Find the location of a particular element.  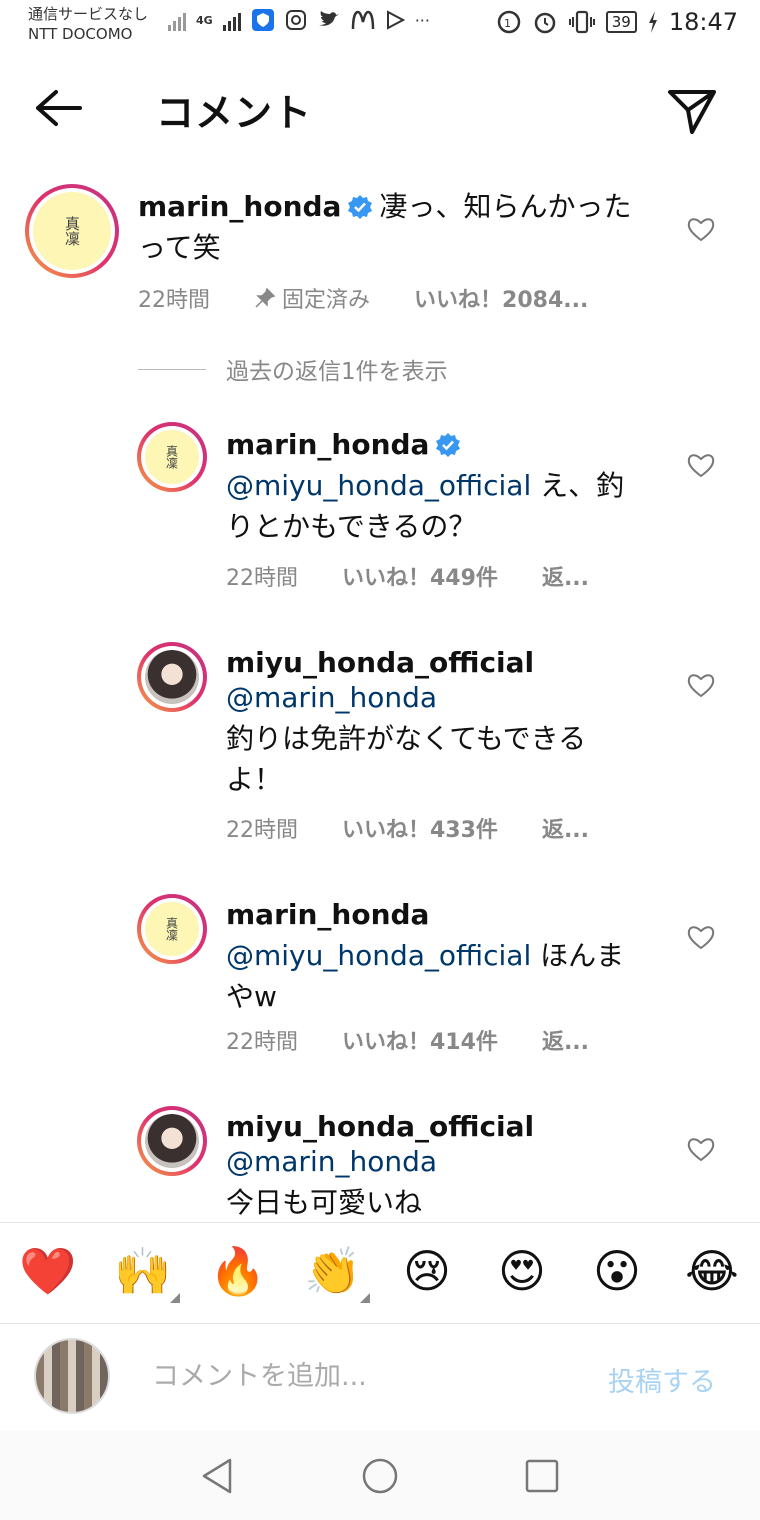

like-count: いいね！414件 is located at coordinates (420, 1040).